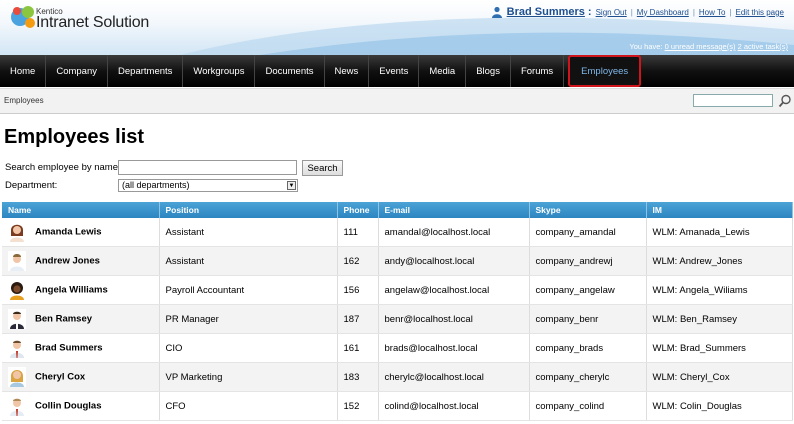 The width and height of the screenshot is (794, 424). I want to click on skype-cell: company_angelaw, so click(588, 290).